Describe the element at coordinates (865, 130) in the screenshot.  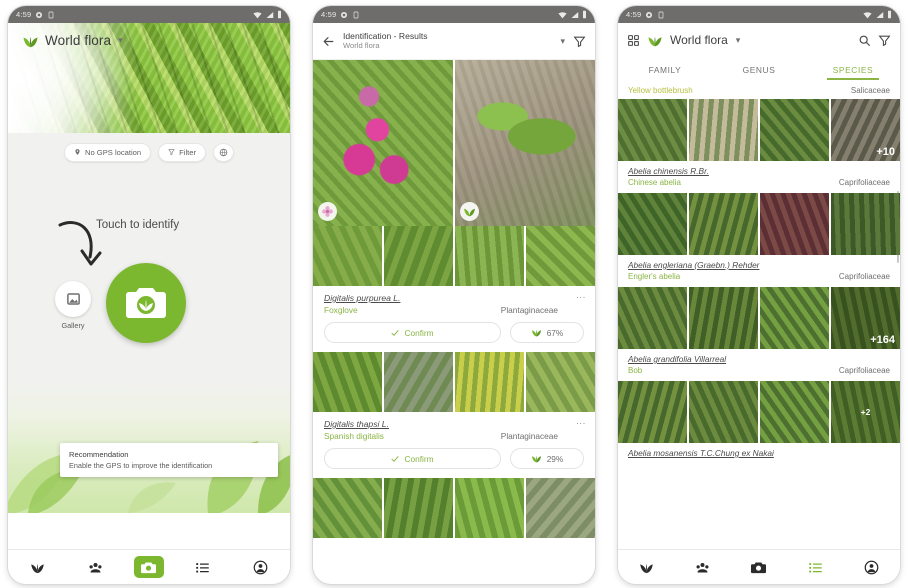
I see `species-image: +10` at that location.